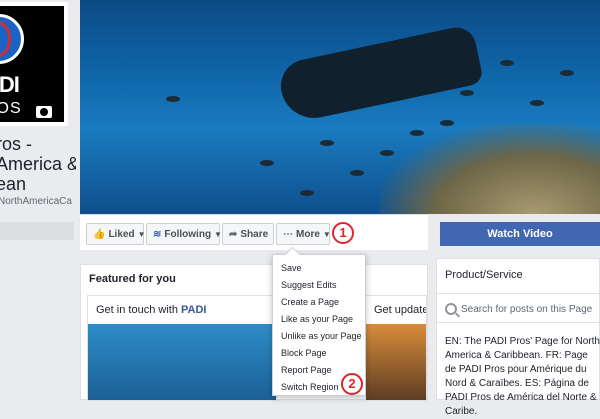 The image size is (600, 419). Describe the element at coordinates (396, 362) in the screenshot. I see `card-2-image` at that location.